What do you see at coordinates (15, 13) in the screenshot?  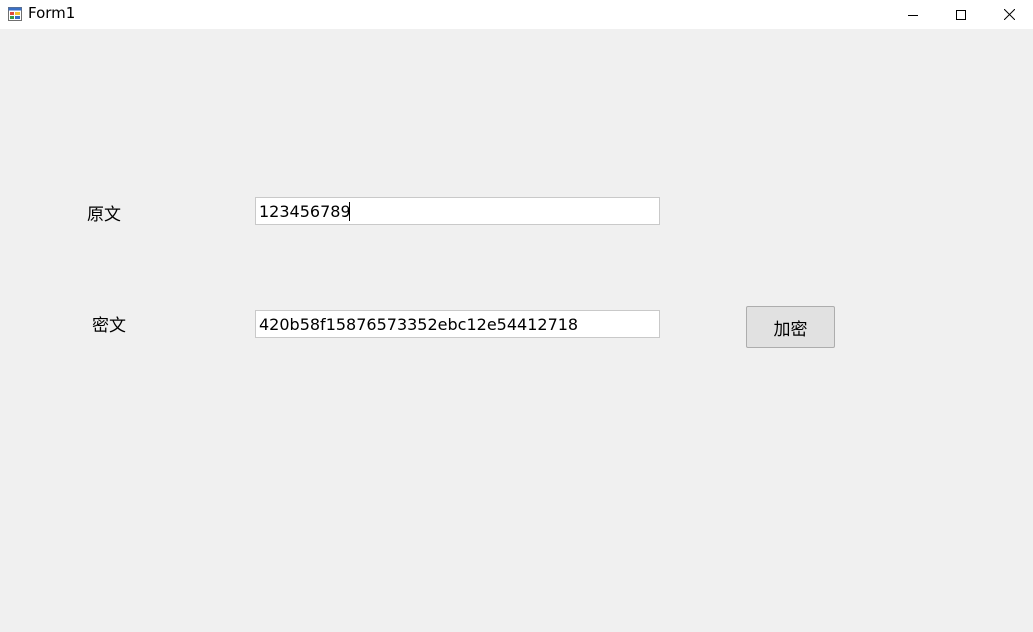 I see `form-app-icon` at bounding box center [15, 13].